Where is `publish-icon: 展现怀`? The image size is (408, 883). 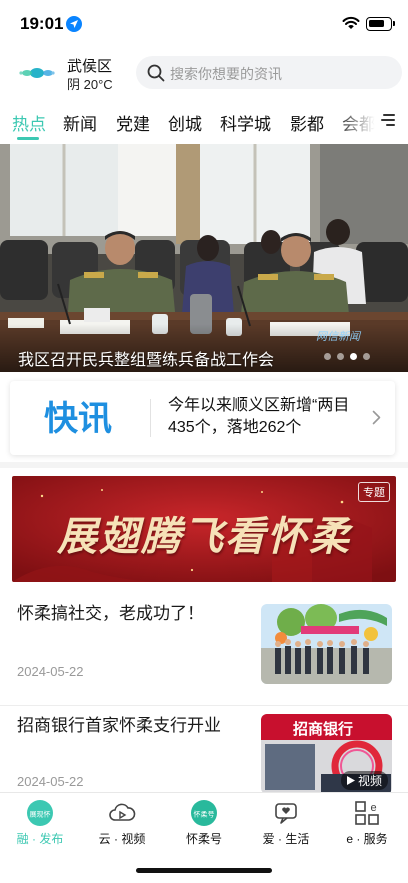 publish-icon: 展现怀 is located at coordinates (40, 813).